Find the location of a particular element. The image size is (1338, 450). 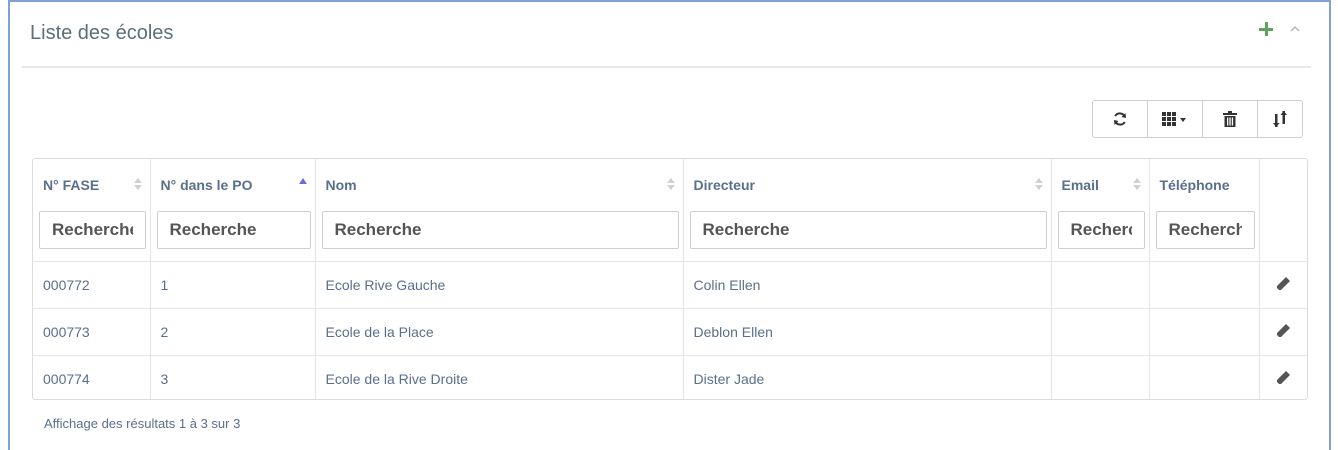

column-label: Nom is located at coordinates (341, 185).